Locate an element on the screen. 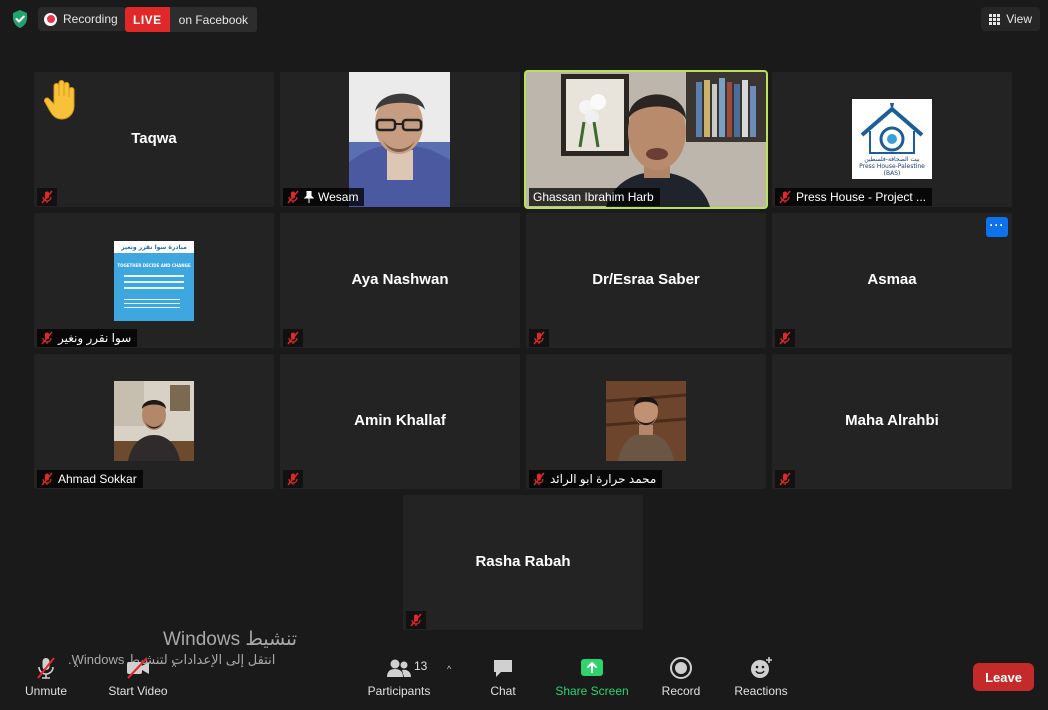 Image resolution: width=1048 pixels, height=710 pixels. participant-name: Rasha Rabah is located at coordinates (523, 561).